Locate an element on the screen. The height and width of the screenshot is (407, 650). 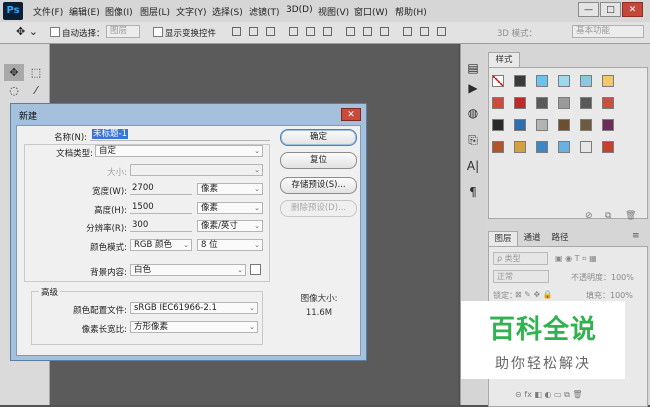
align-hcenter-icon is located at coordinates (310, 31).